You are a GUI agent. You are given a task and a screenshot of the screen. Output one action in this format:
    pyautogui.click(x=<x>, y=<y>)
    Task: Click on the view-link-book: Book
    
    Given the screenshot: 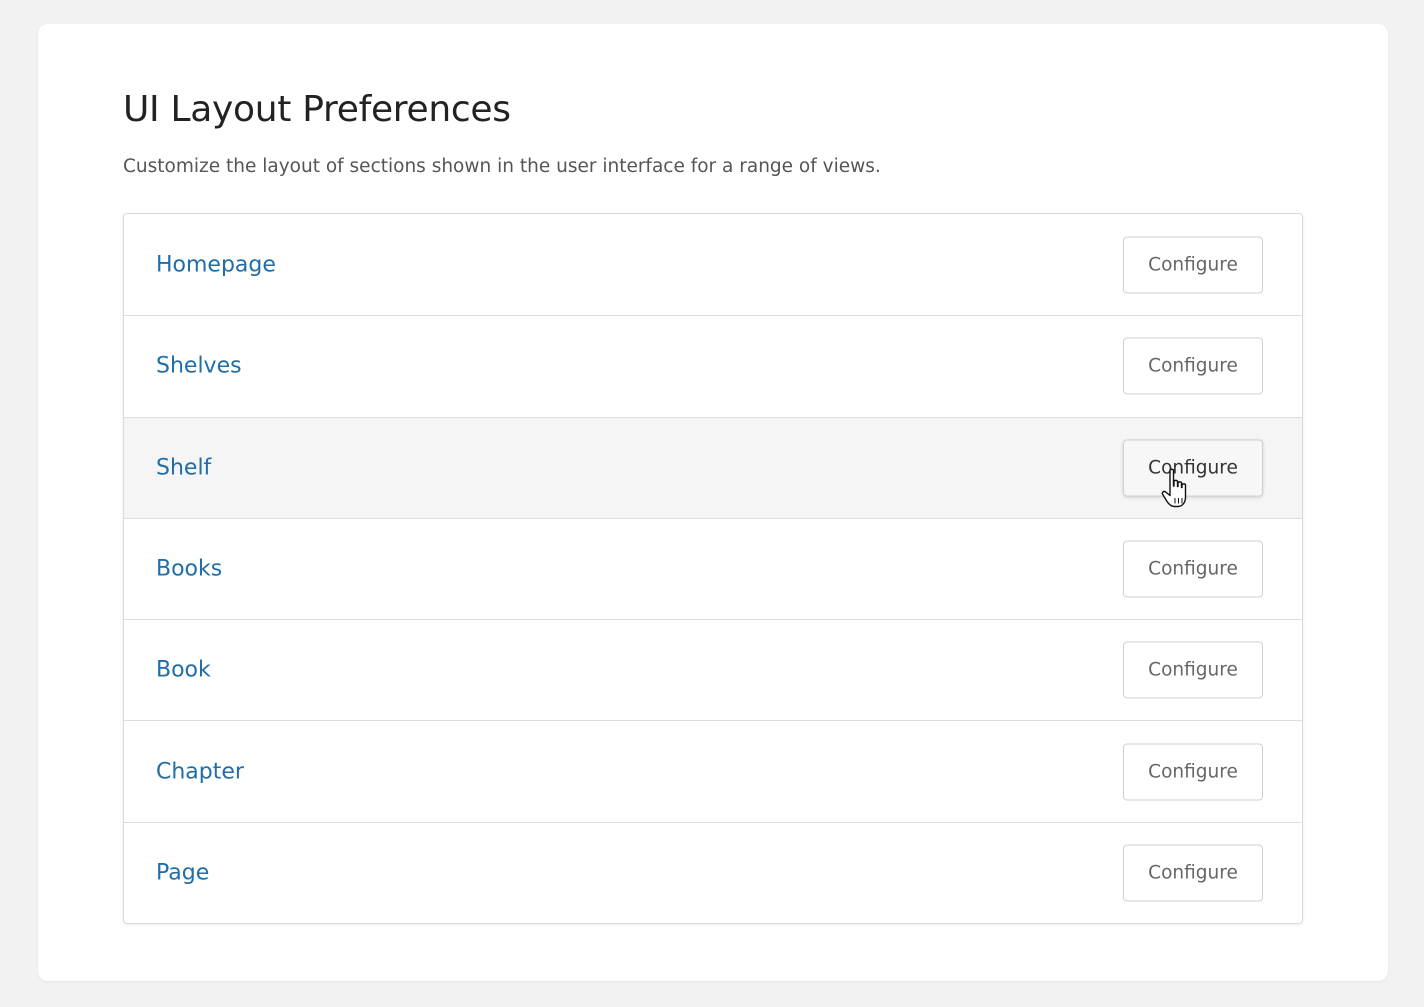 What is the action you would take?
    pyautogui.click(x=183, y=670)
    